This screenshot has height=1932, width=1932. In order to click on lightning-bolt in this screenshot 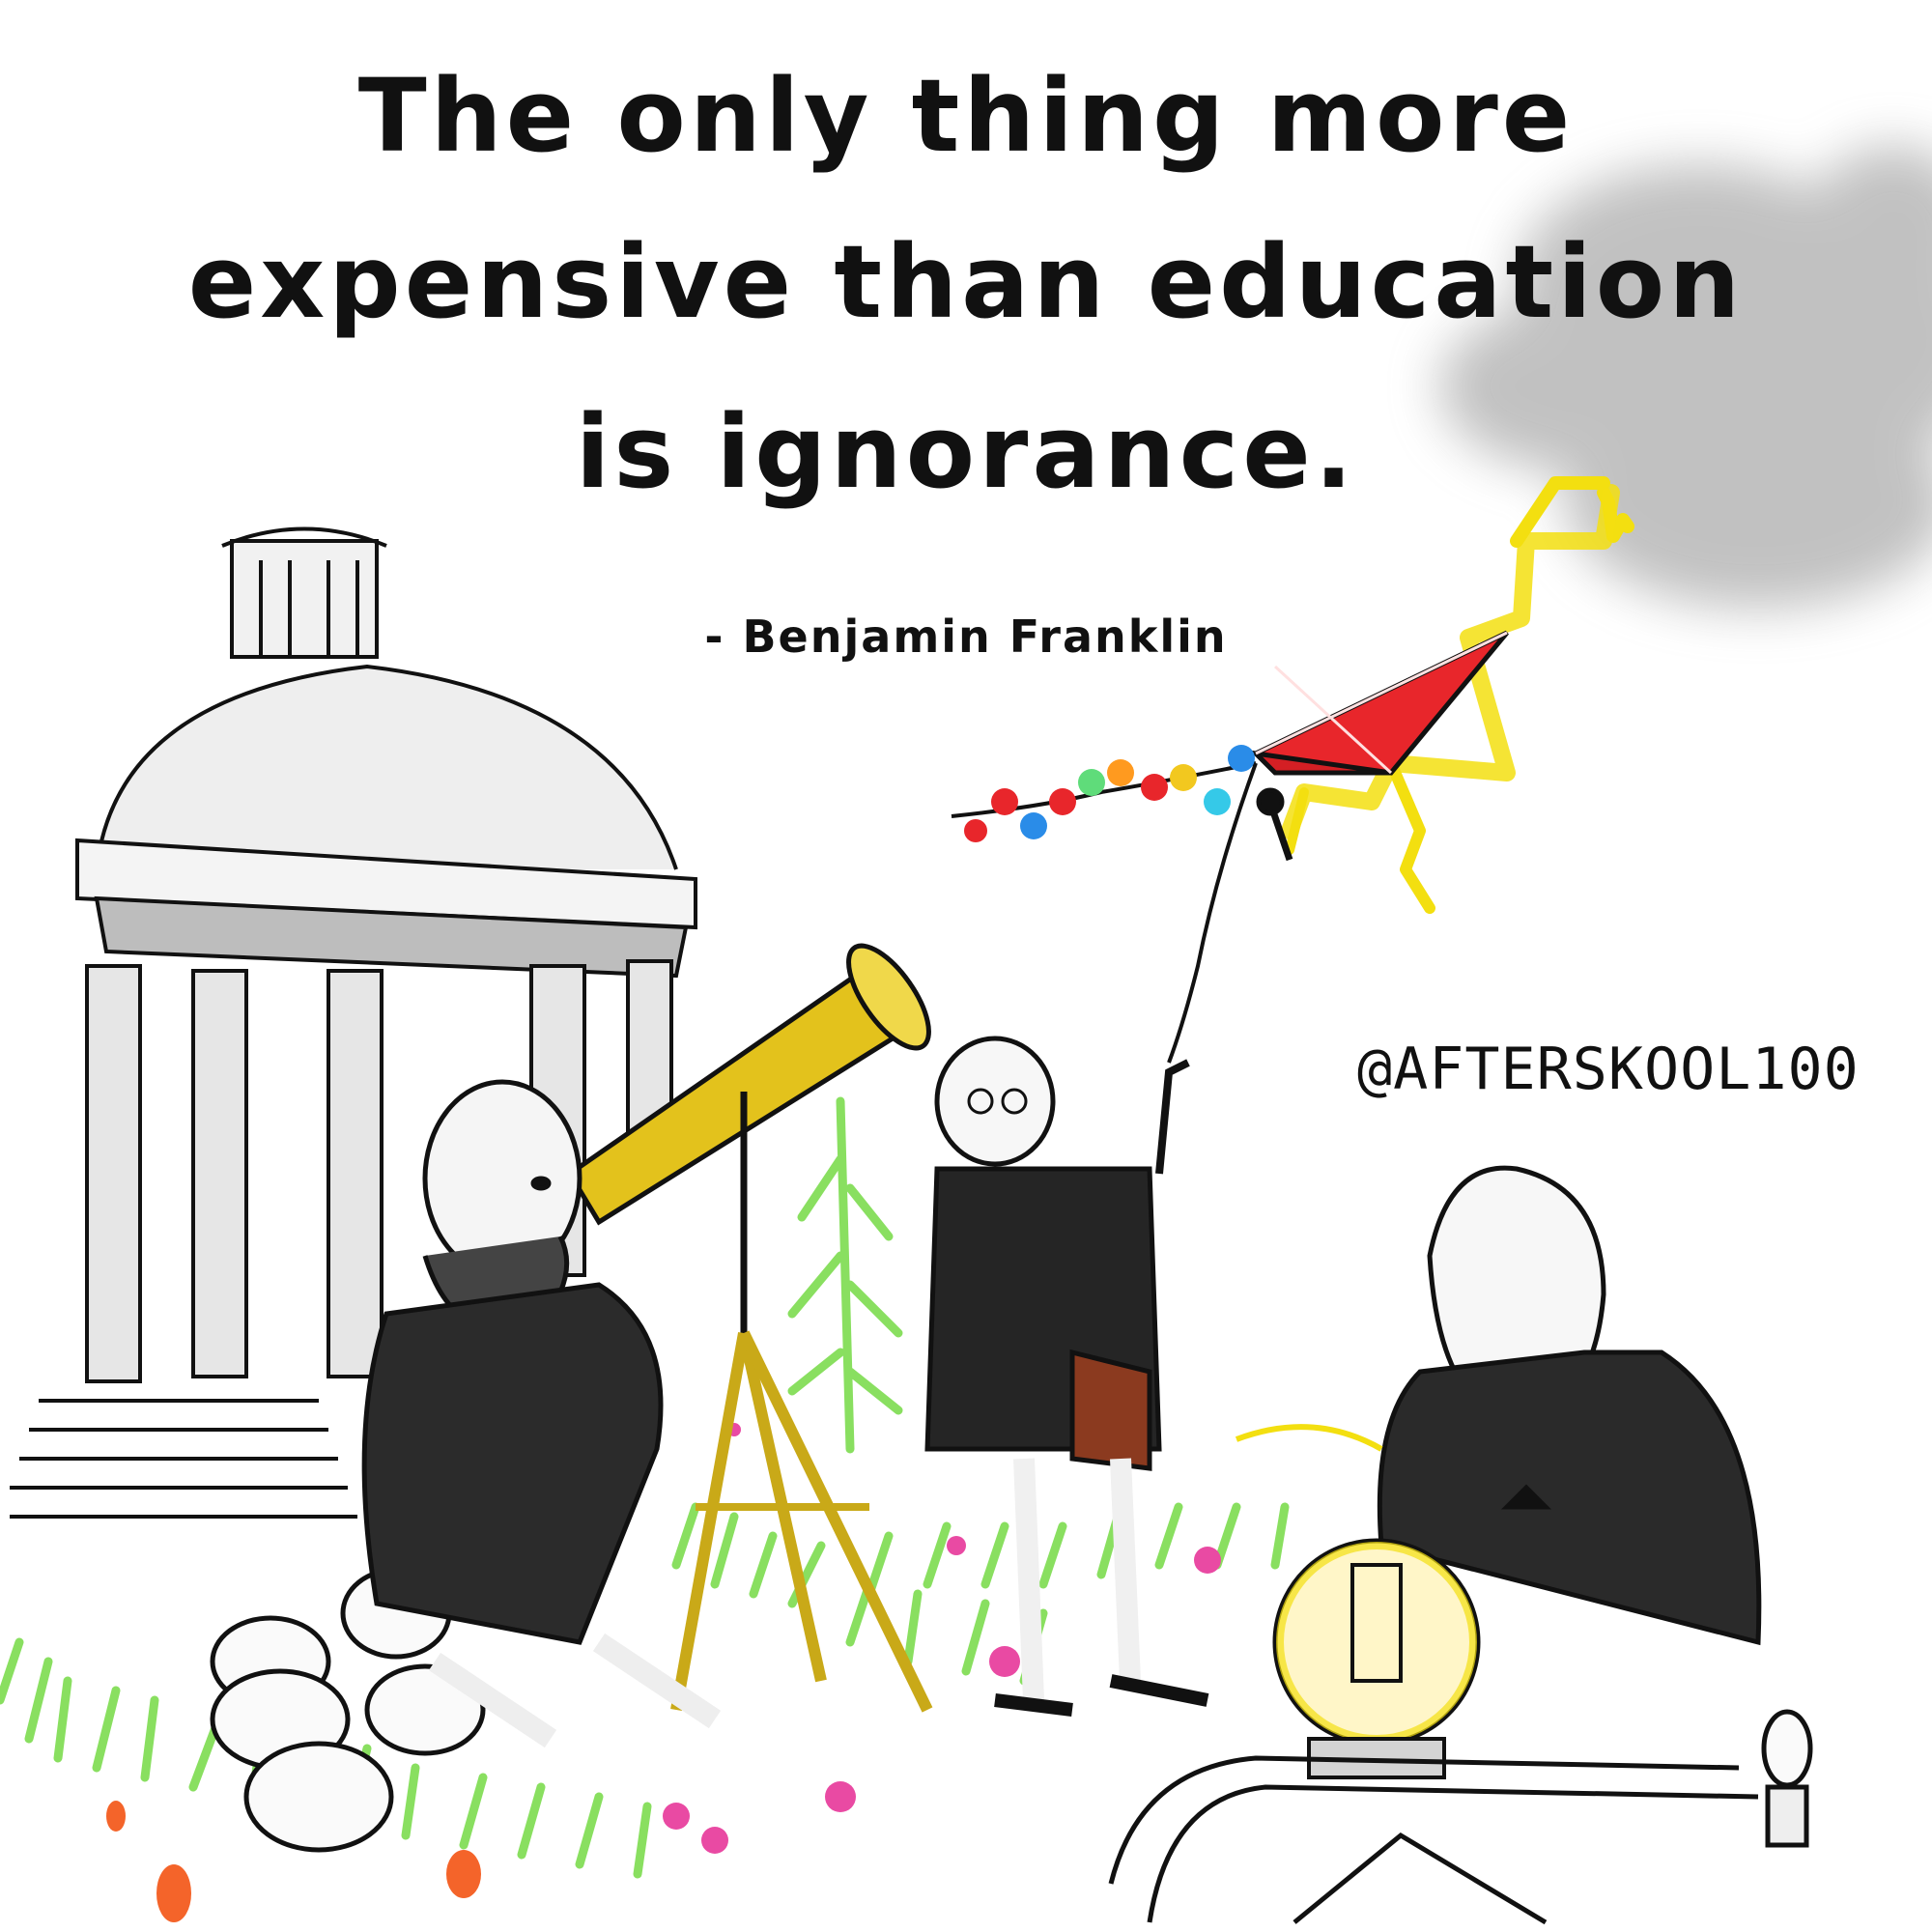, I will do `click(1457, 695)`.